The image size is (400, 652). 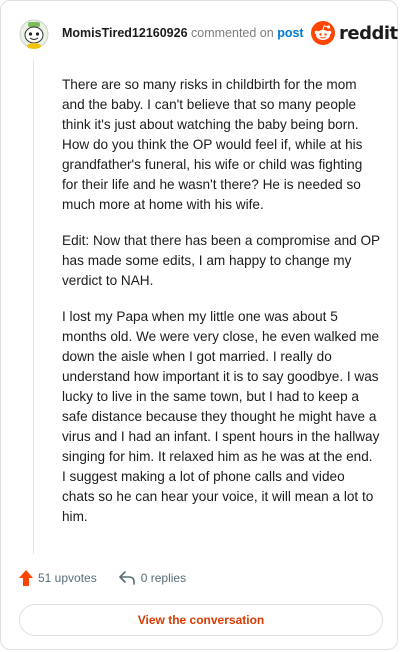 What do you see at coordinates (163, 578) in the screenshot?
I see `replies-count: 0 replies` at bounding box center [163, 578].